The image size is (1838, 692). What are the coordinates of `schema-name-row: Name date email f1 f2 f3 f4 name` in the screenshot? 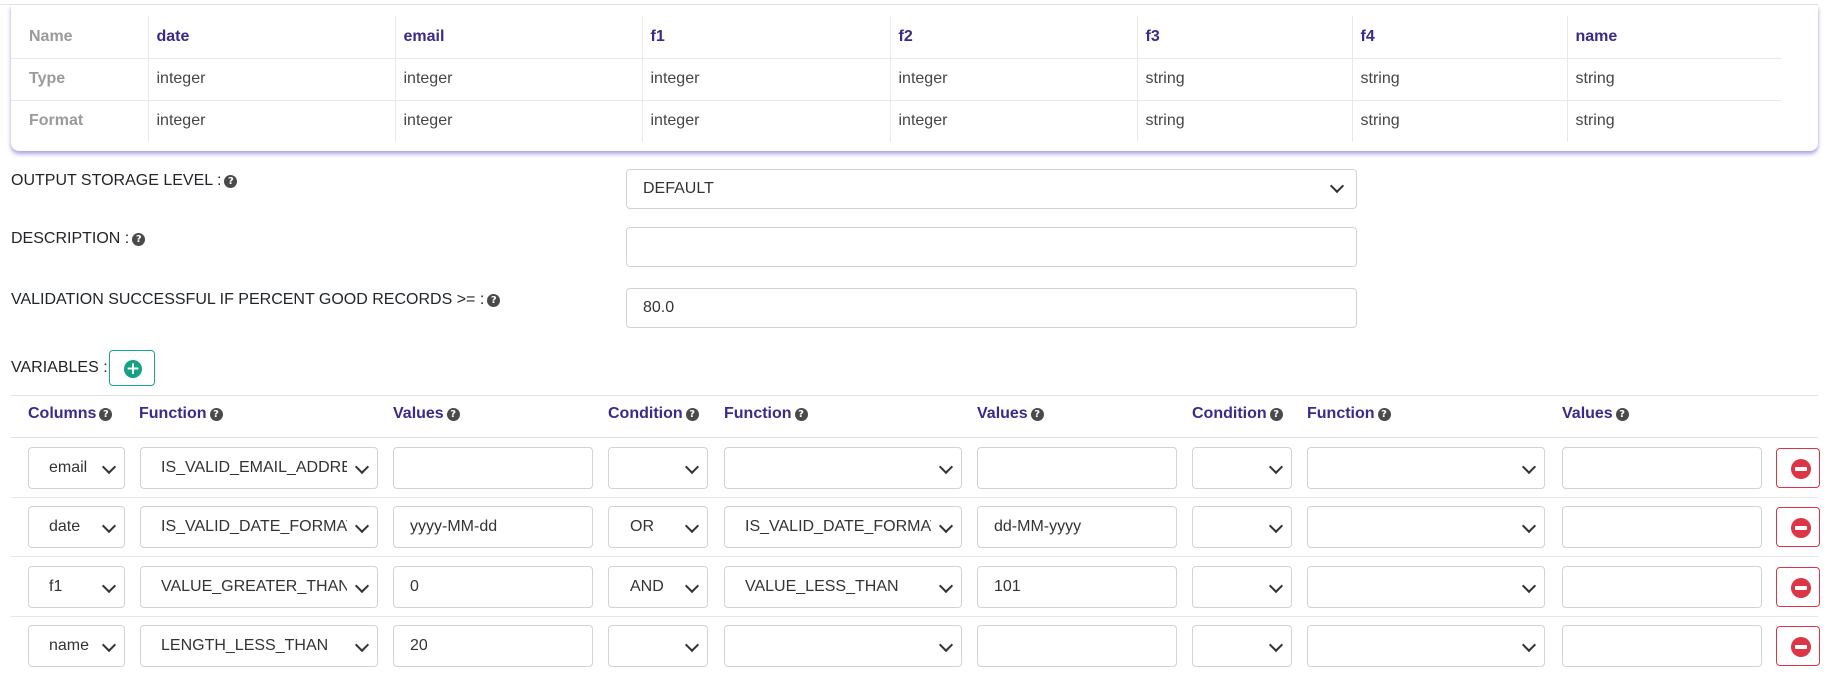 It's located at (896, 37).